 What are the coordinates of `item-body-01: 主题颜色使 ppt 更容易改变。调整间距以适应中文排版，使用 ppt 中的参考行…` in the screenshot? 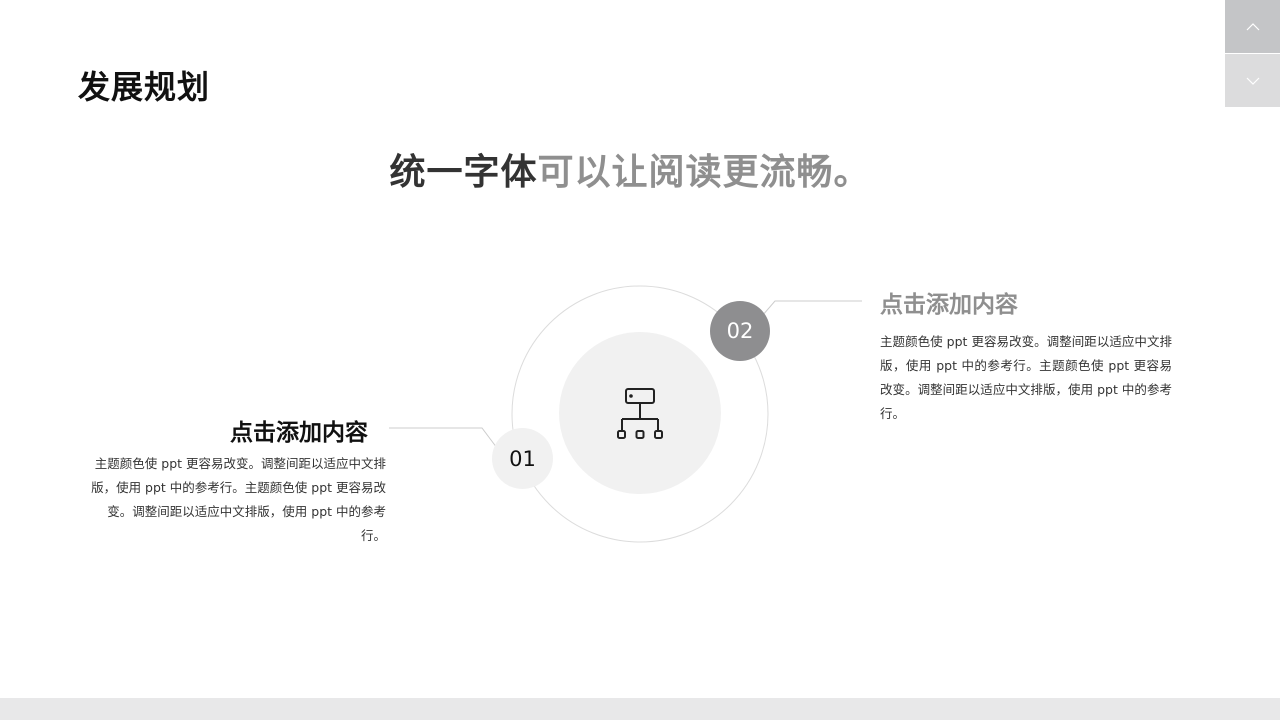 It's located at (237, 500).